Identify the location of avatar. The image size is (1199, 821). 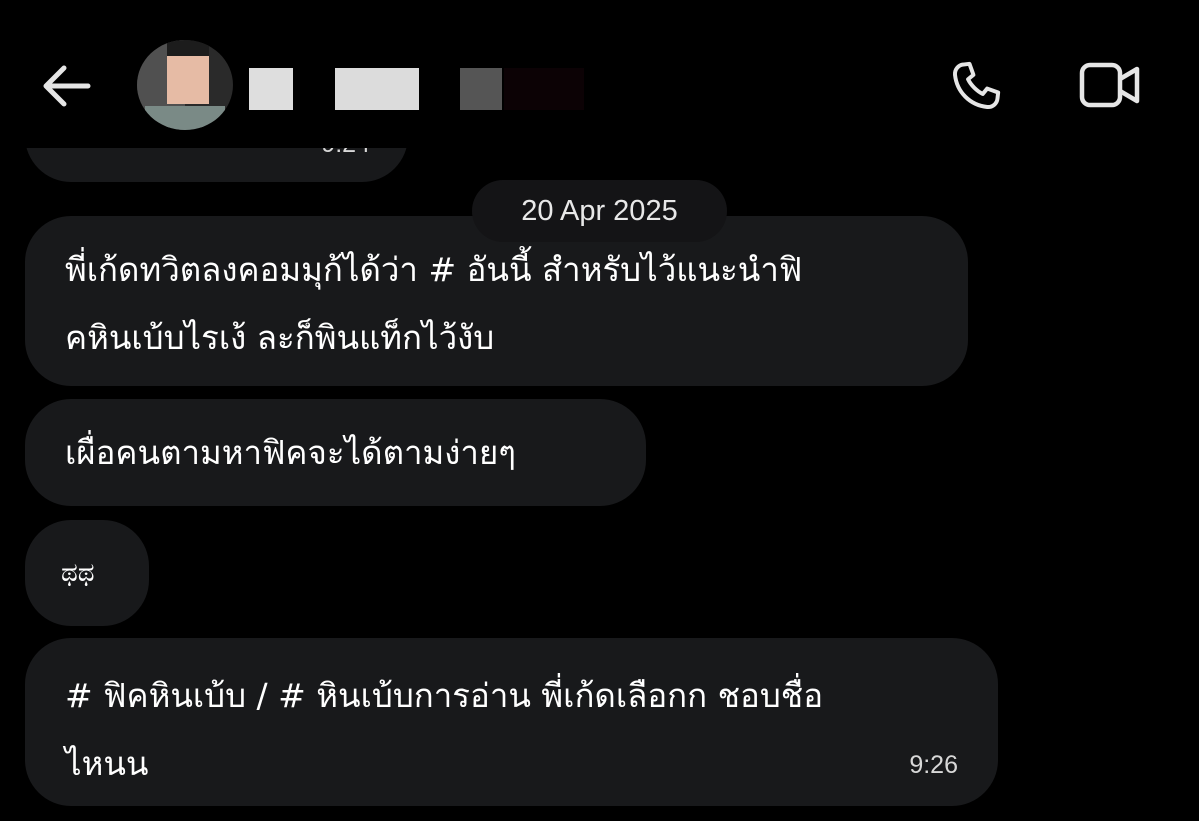
(185, 85).